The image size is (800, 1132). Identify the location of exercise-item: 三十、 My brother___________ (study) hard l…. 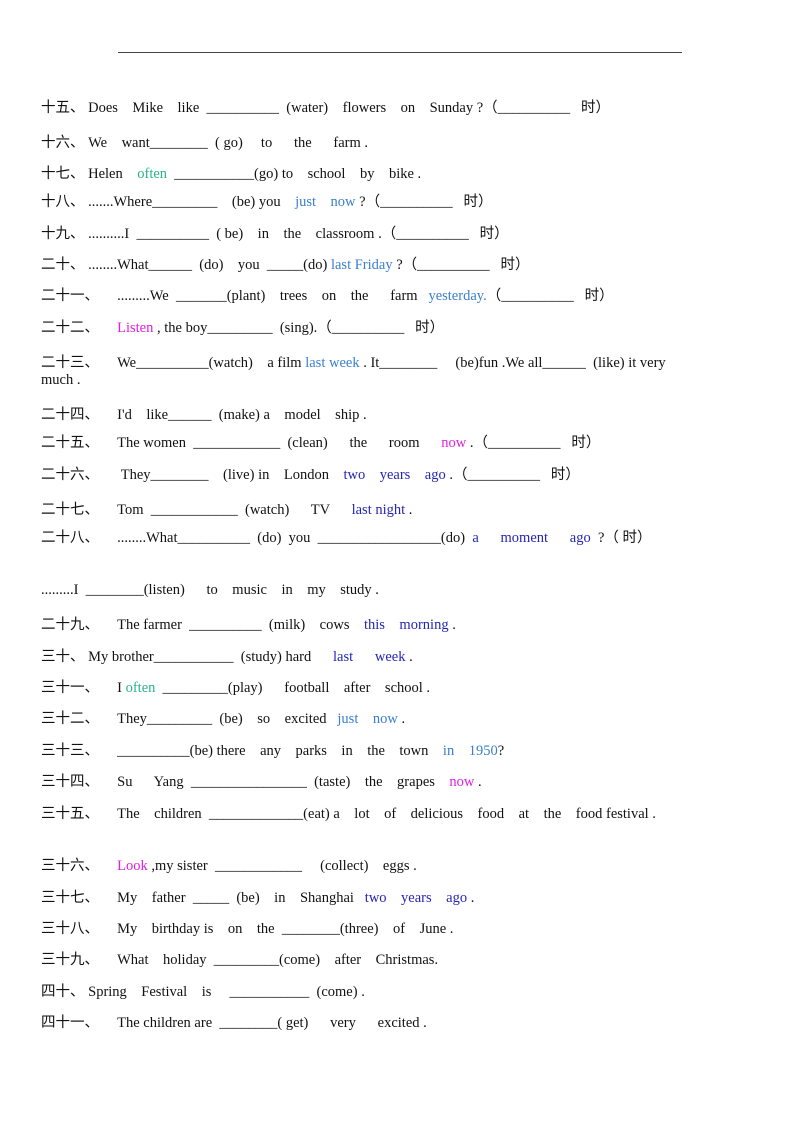
(363, 657).